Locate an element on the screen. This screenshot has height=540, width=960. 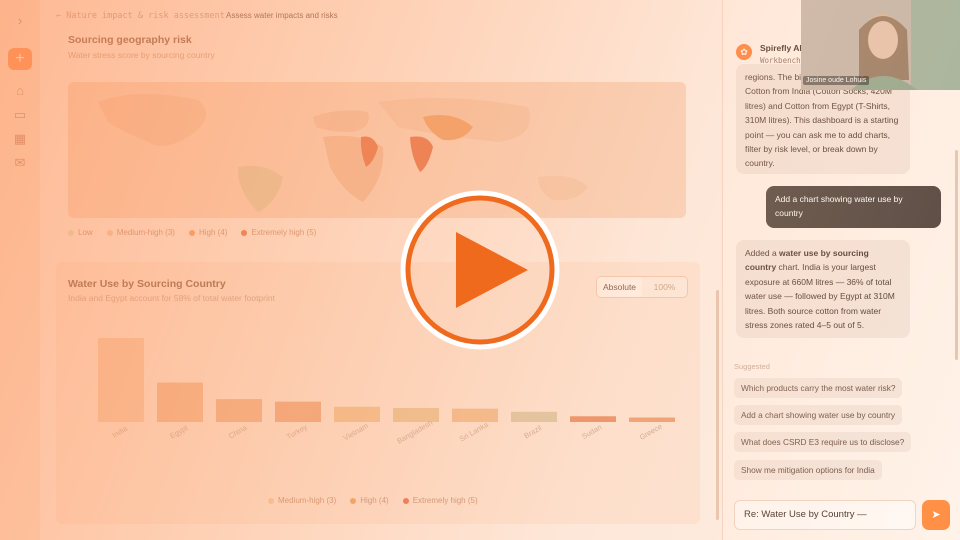
view-toggle: Absolute 100% is located at coordinates (642, 287).